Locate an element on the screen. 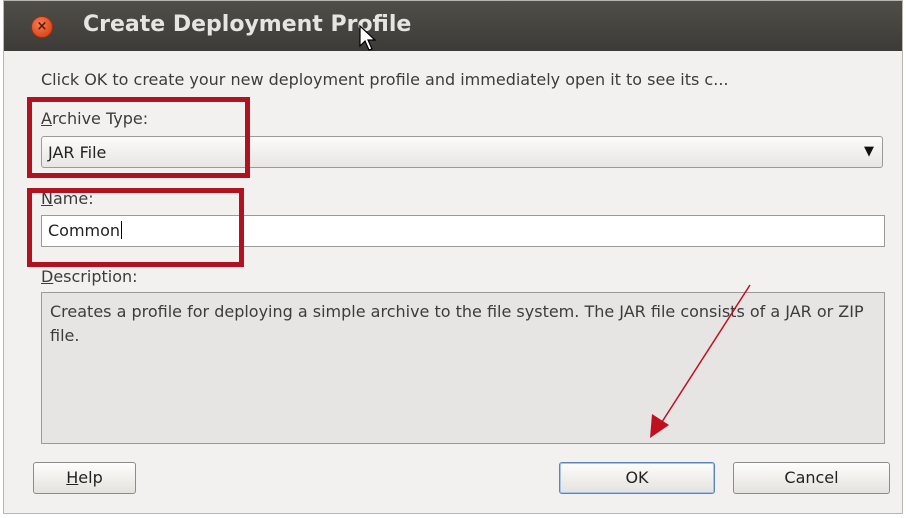 The width and height of the screenshot is (906, 518). arrow-line is located at coordinates (705, 355).